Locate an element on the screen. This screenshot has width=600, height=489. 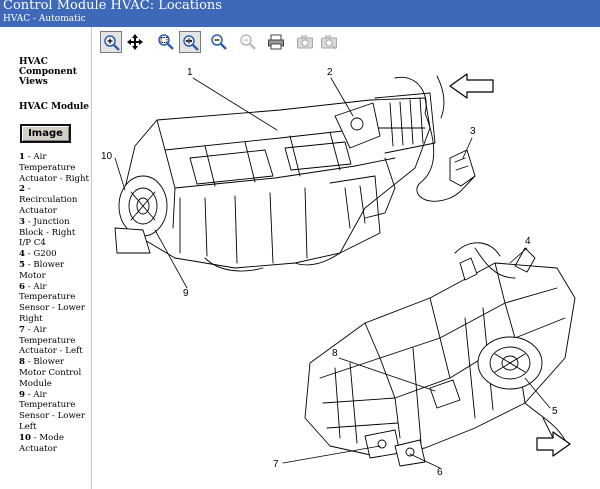
pan-arrows-icon is located at coordinates (135, 42).